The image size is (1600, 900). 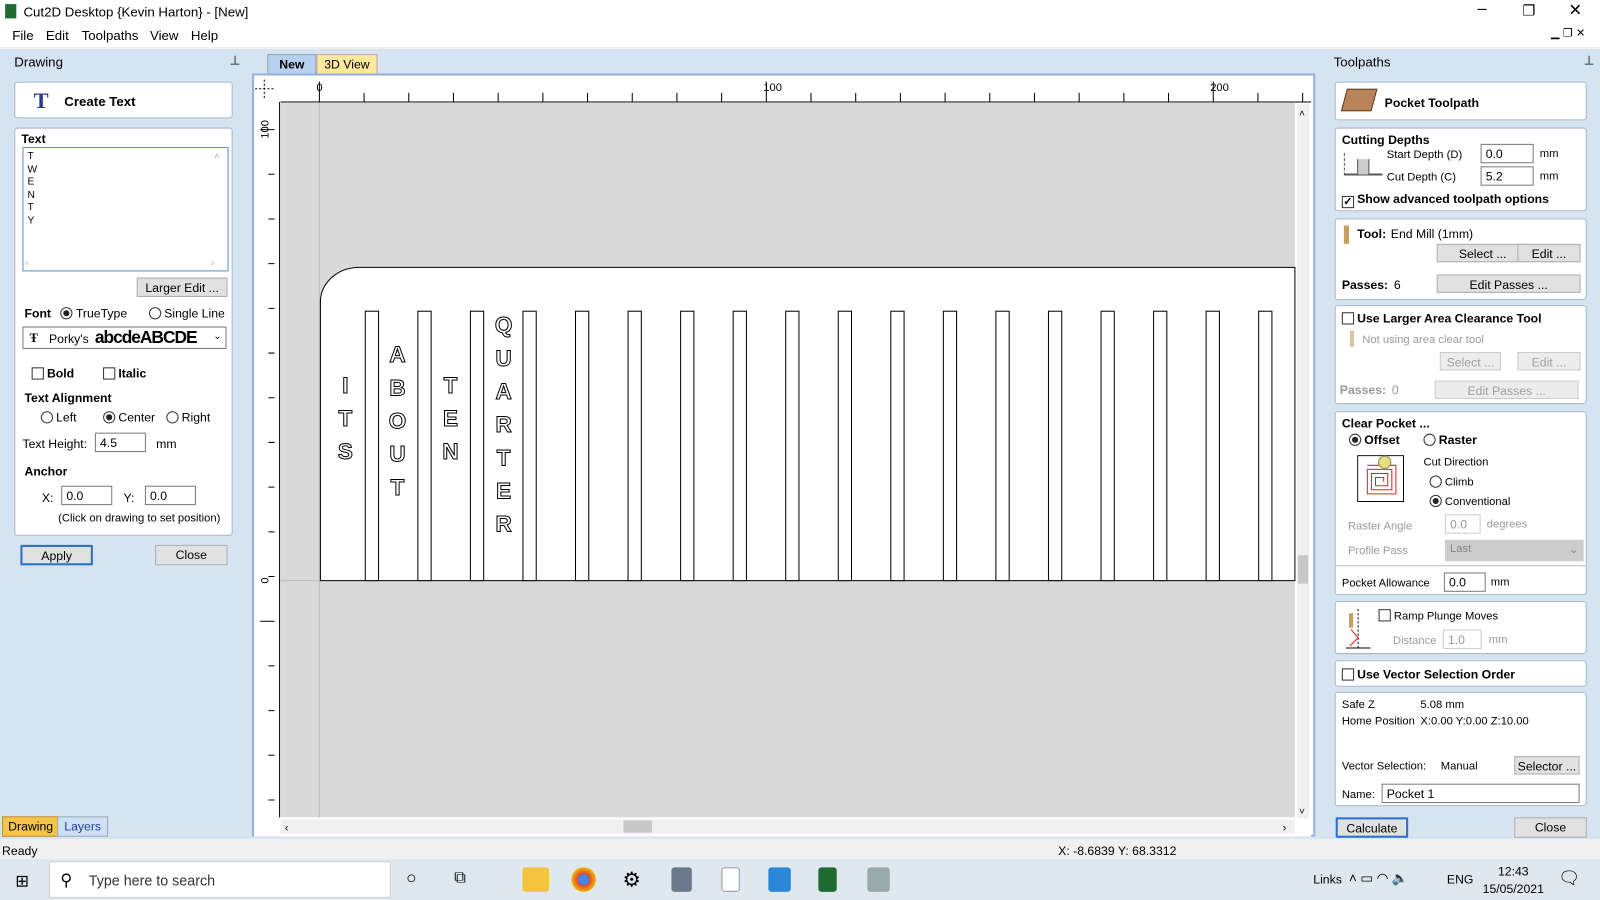 What do you see at coordinates (93, 313) in the screenshot?
I see `truetype-radio: TrueType` at bounding box center [93, 313].